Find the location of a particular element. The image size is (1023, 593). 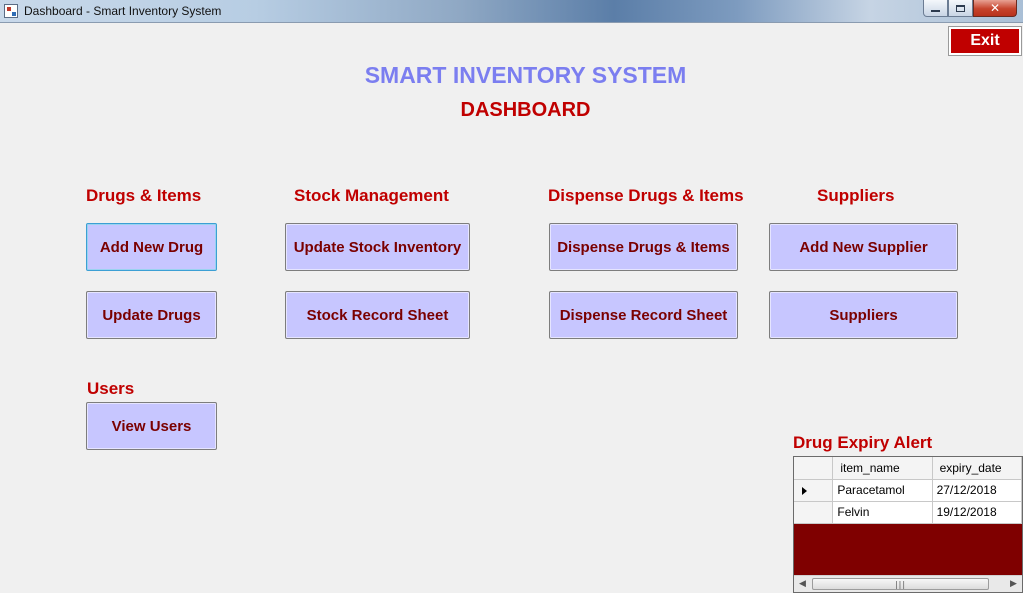

maximize-button is located at coordinates (960, 8).